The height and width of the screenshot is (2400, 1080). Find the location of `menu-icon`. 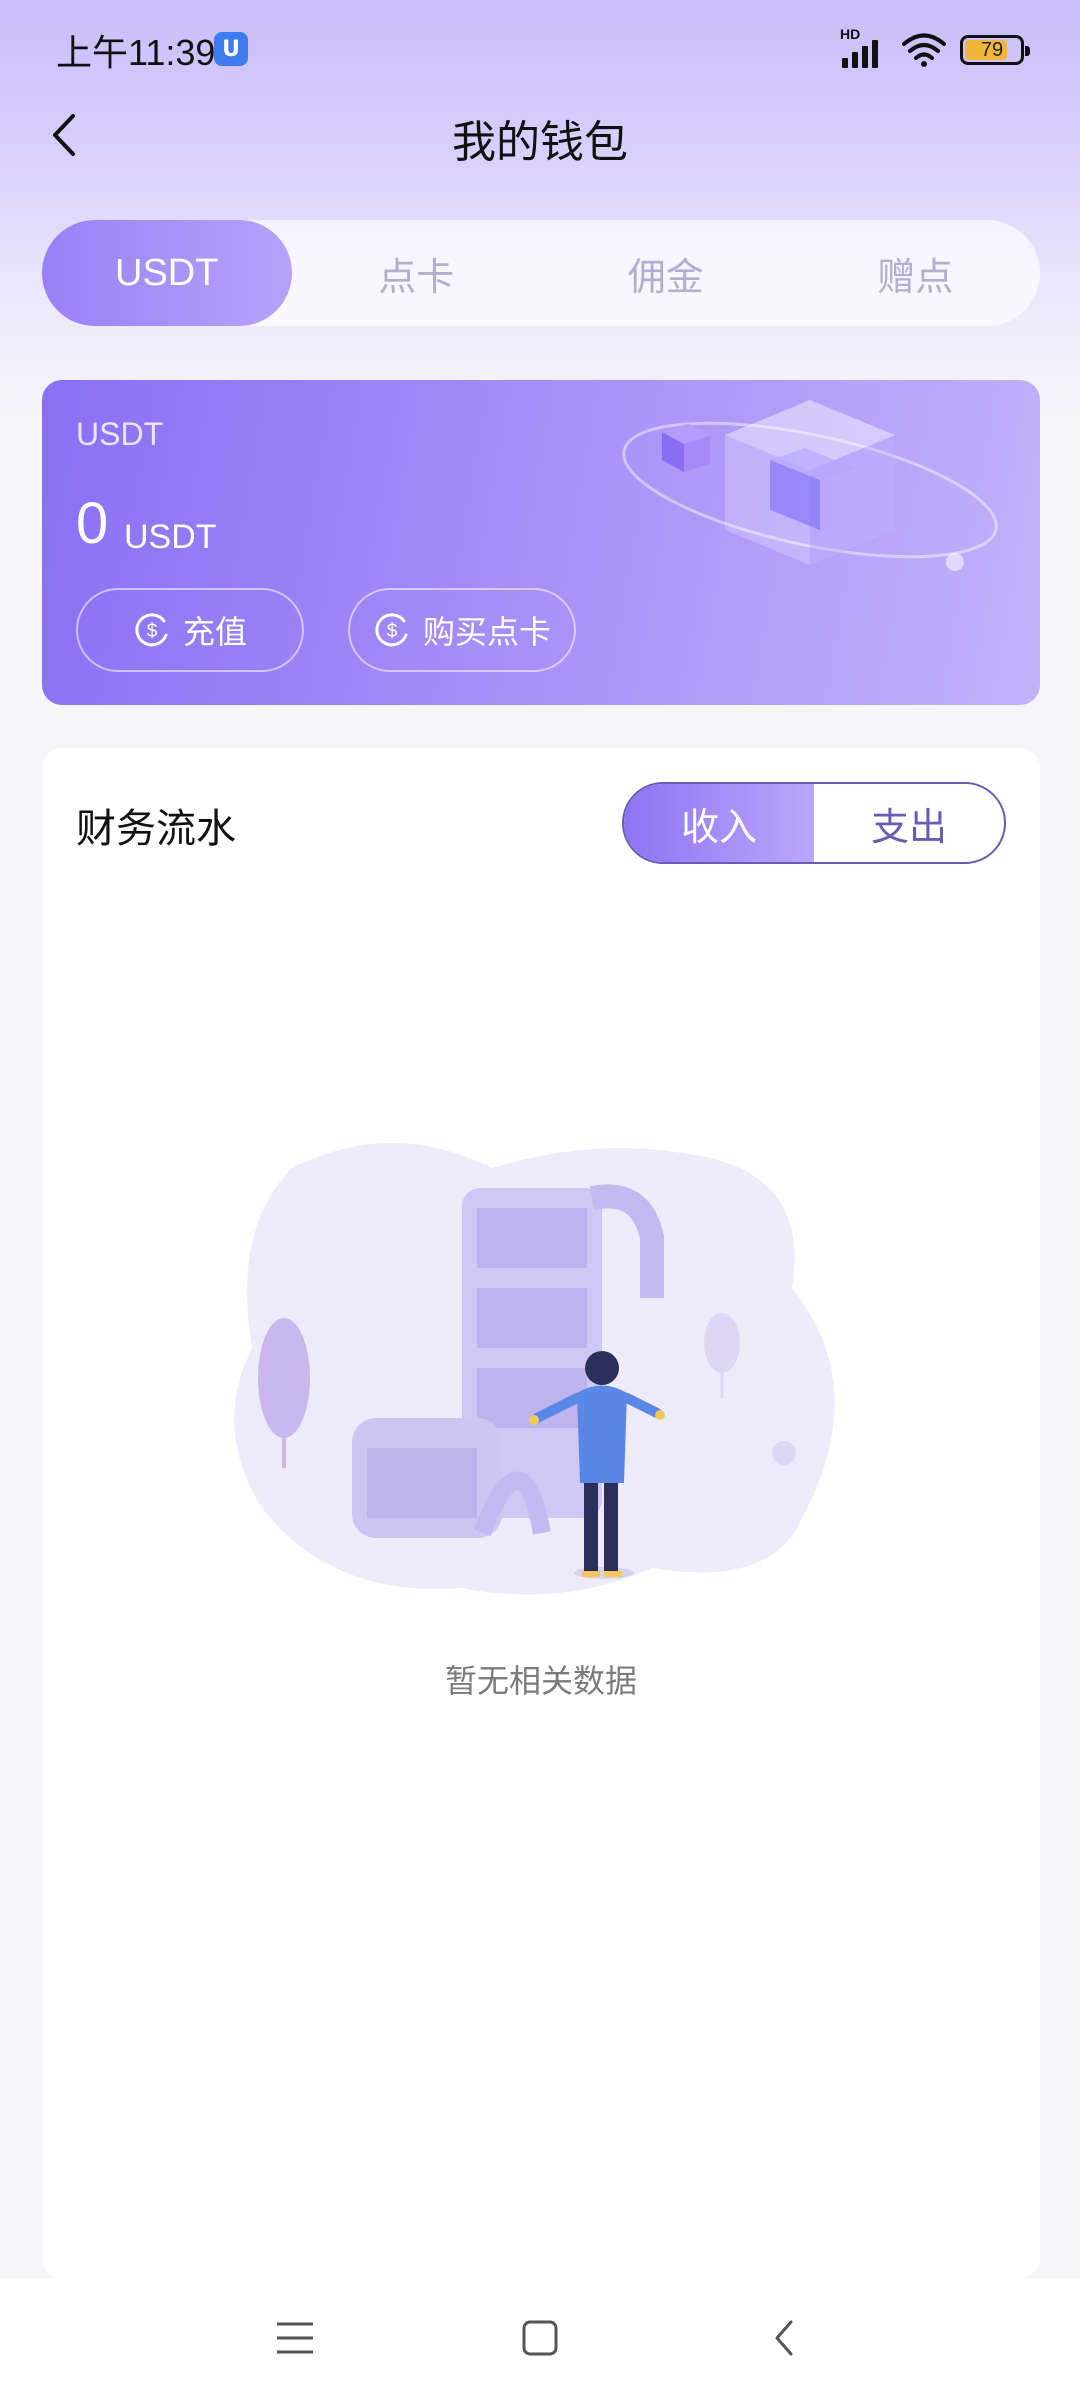

menu-icon is located at coordinates (295, 2338).